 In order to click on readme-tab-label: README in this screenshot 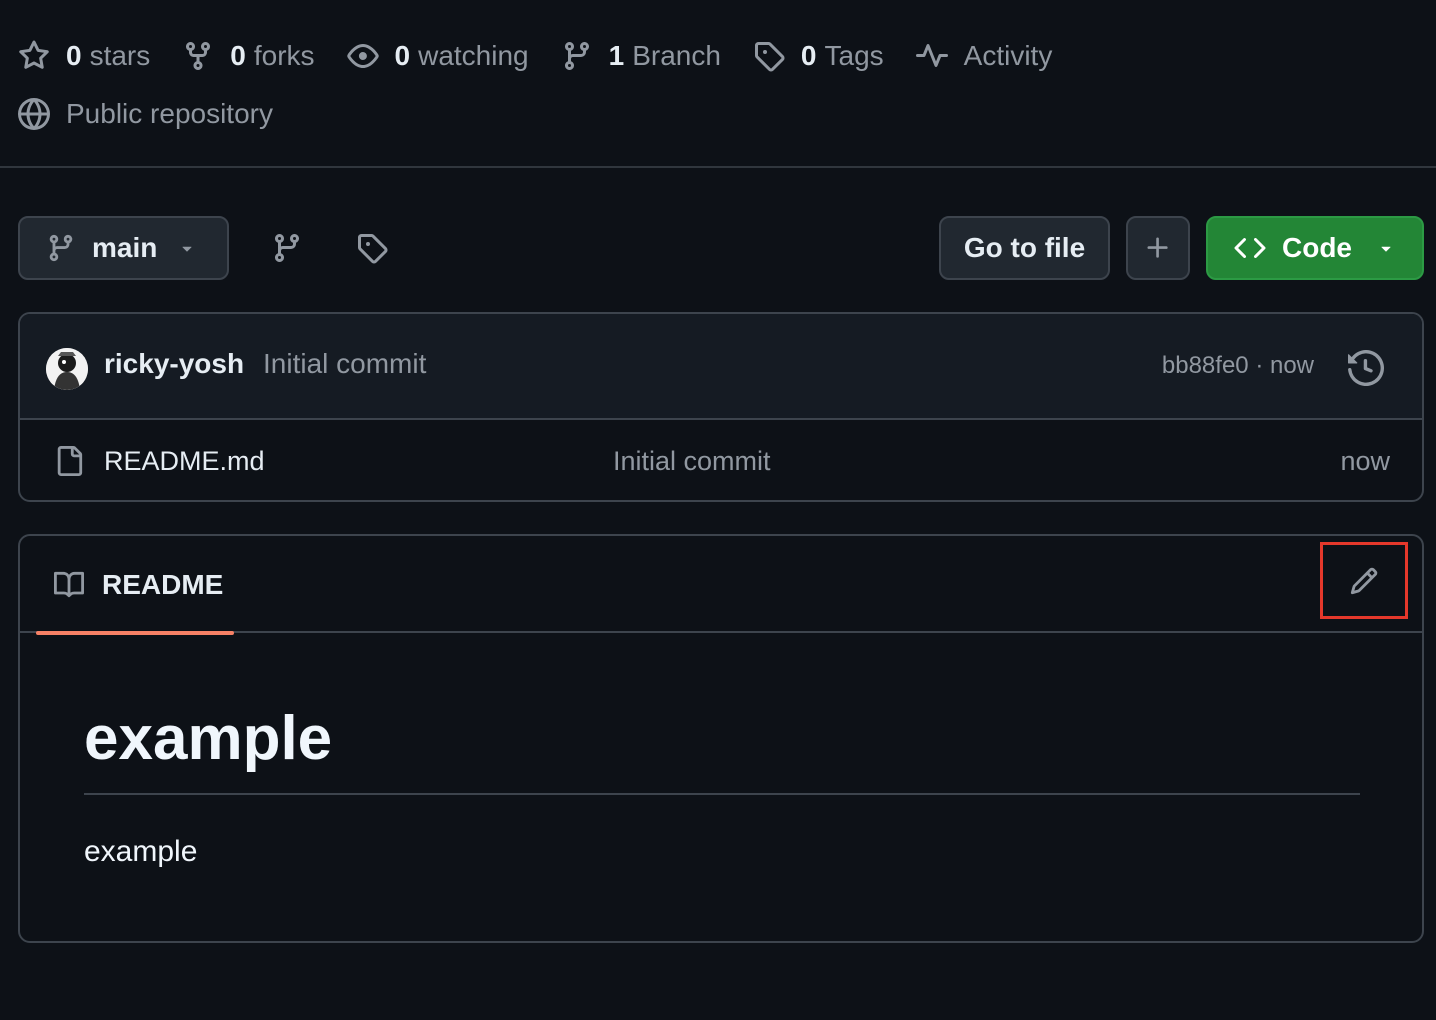, I will do `click(163, 584)`.